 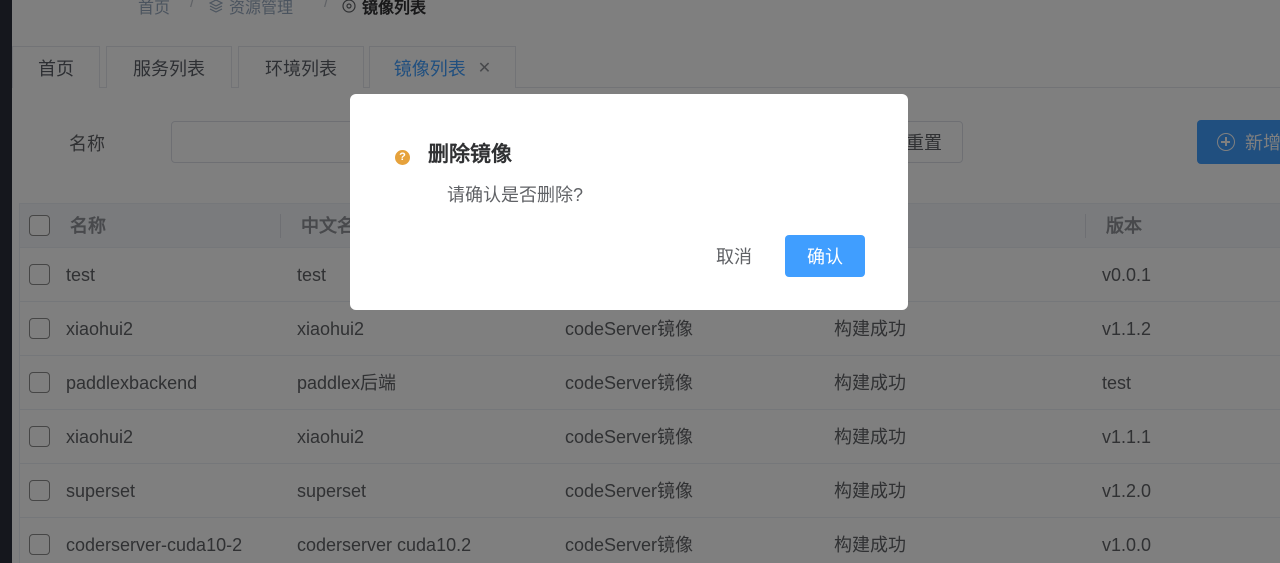 What do you see at coordinates (402, 157) in the screenshot?
I see `warning-question-icon: ?` at bounding box center [402, 157].